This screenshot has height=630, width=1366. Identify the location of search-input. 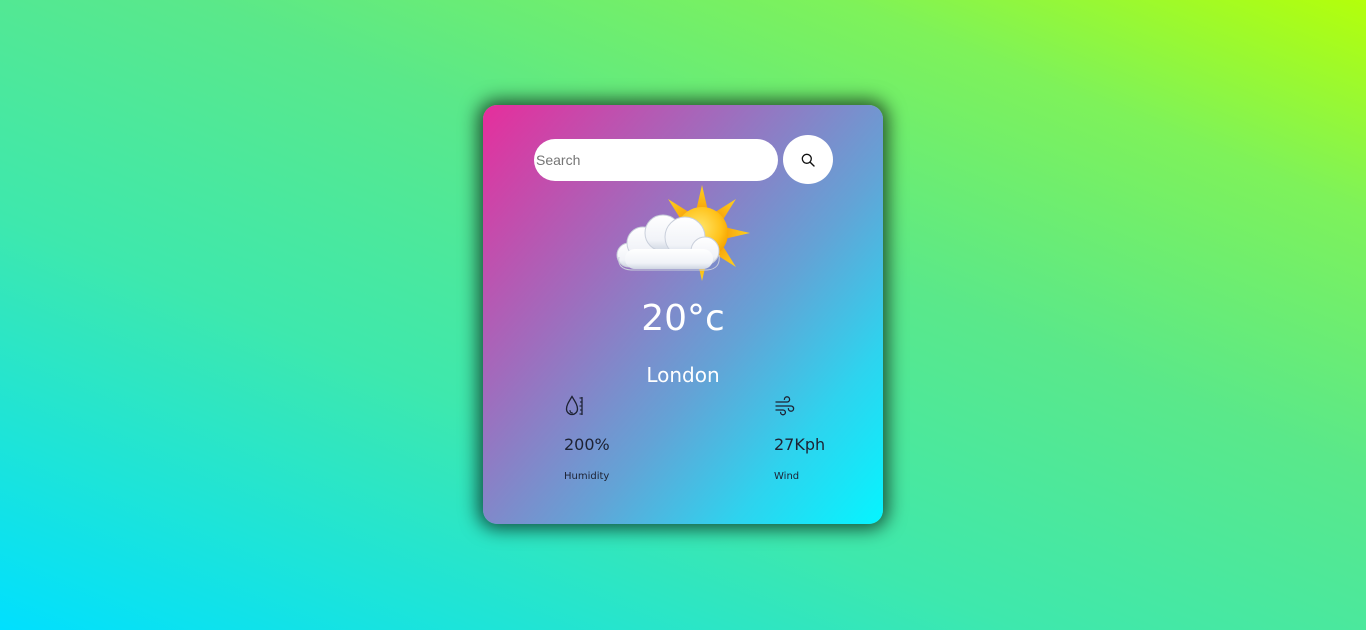
(656, 160).